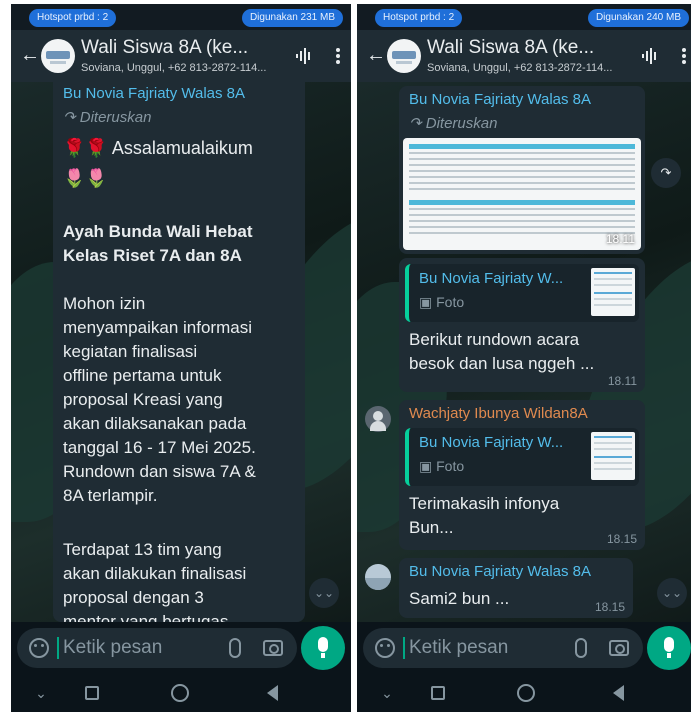 This screenshot has width=691, height=716. Describe the element at coordinates (622, 381) in the screenshot. I see `message-time: 18.11` at that location.